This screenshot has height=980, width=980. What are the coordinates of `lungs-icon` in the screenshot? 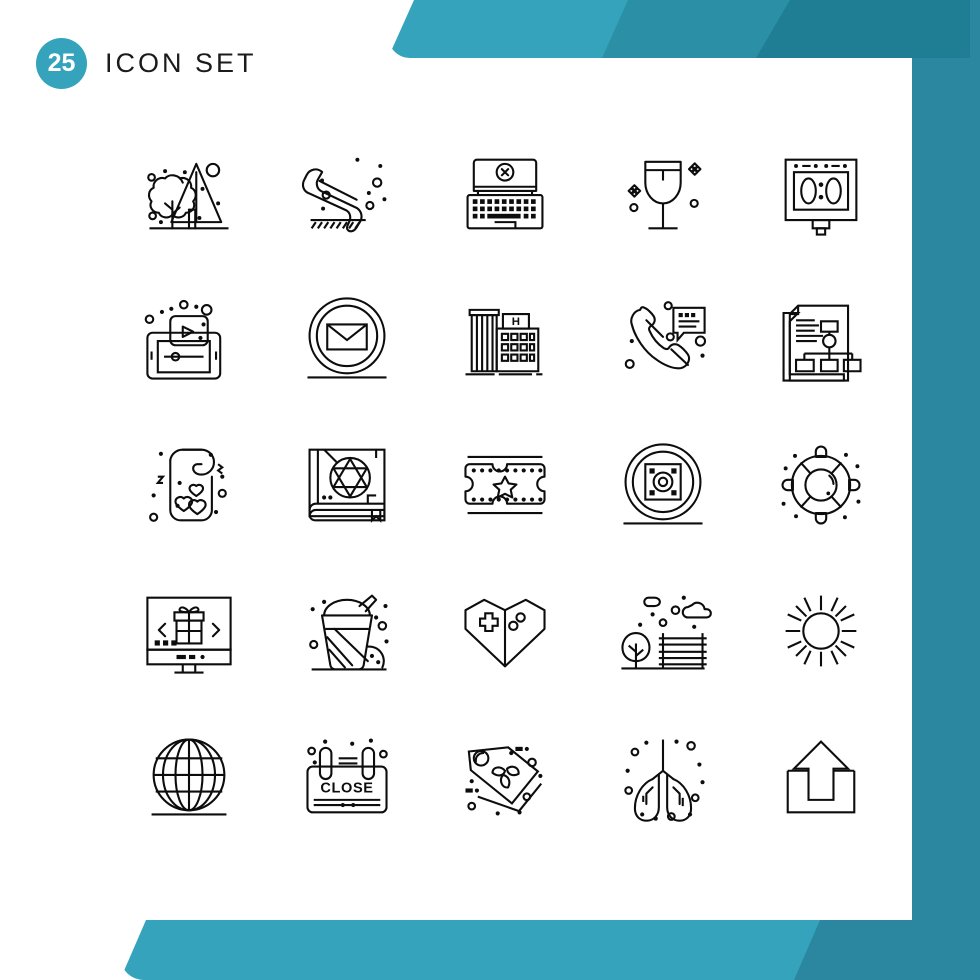 It's located at (658, 784).